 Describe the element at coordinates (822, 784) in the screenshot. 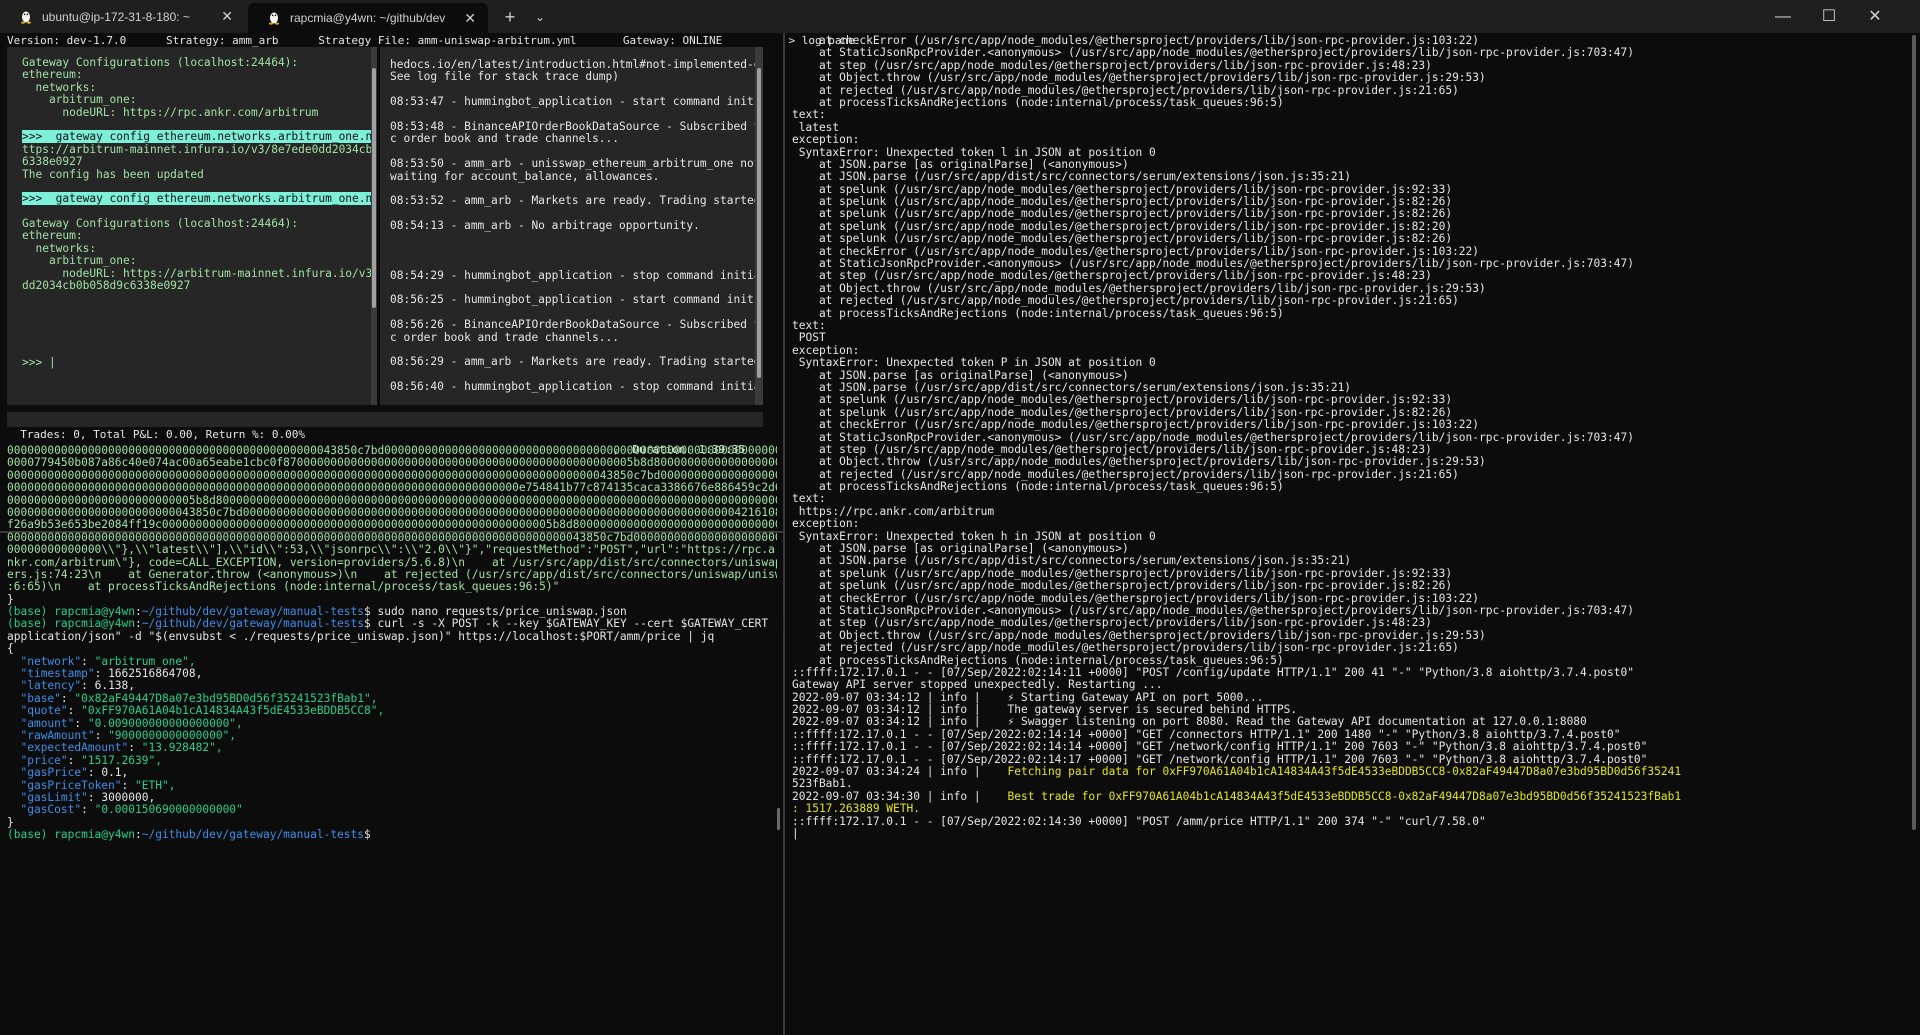

I see `log-text: 523fBab1.` at that location.